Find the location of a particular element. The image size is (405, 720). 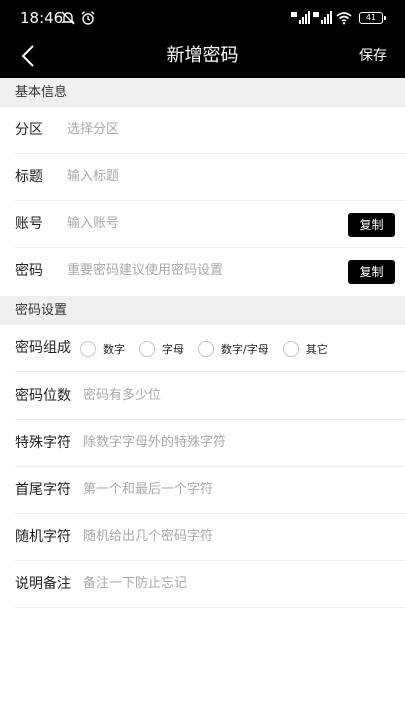

nav-bar: 新增密码 保存 is located at coordinates (202, 56).